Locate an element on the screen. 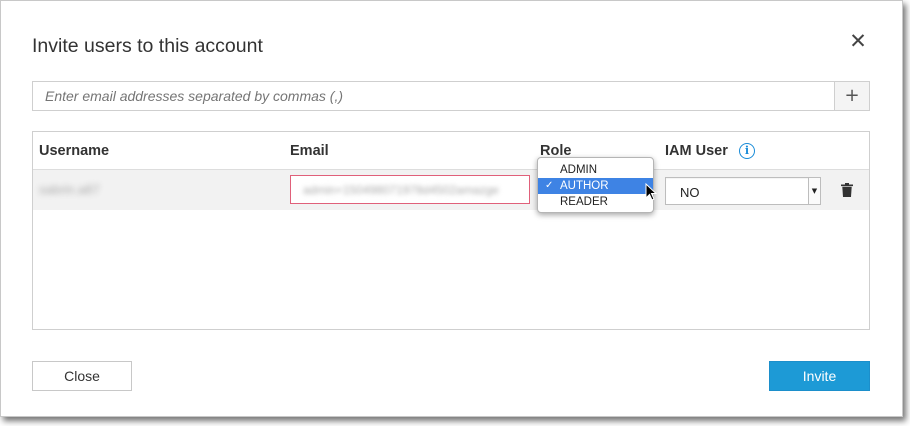 This screenshot has width=910, height=426. invite-button: Invite is located at coordinates (819, 376).